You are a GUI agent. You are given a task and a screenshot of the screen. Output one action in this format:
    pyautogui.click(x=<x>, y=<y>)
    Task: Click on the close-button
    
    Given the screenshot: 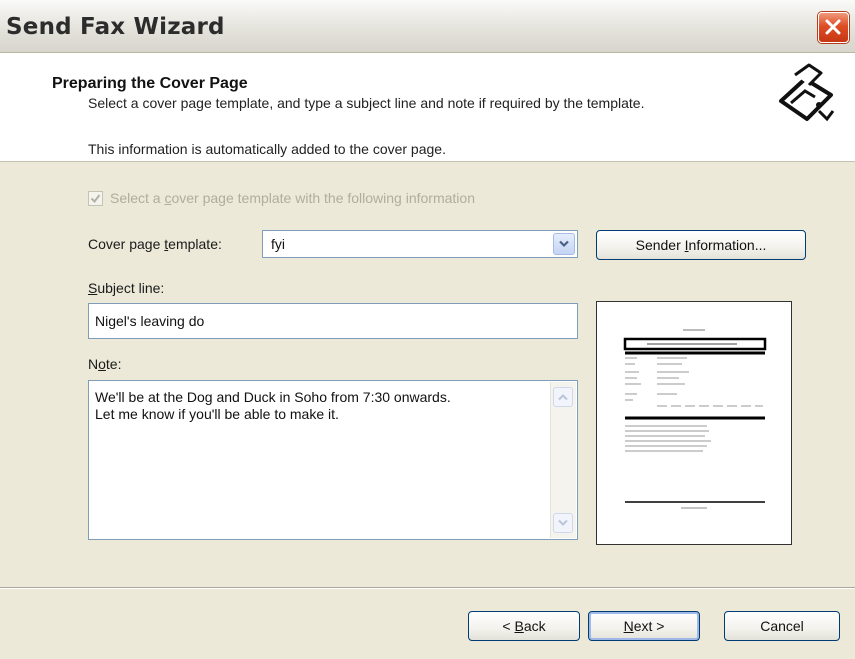 What is the action you would take?
    pyautogui.click(x=833, y=27)
    